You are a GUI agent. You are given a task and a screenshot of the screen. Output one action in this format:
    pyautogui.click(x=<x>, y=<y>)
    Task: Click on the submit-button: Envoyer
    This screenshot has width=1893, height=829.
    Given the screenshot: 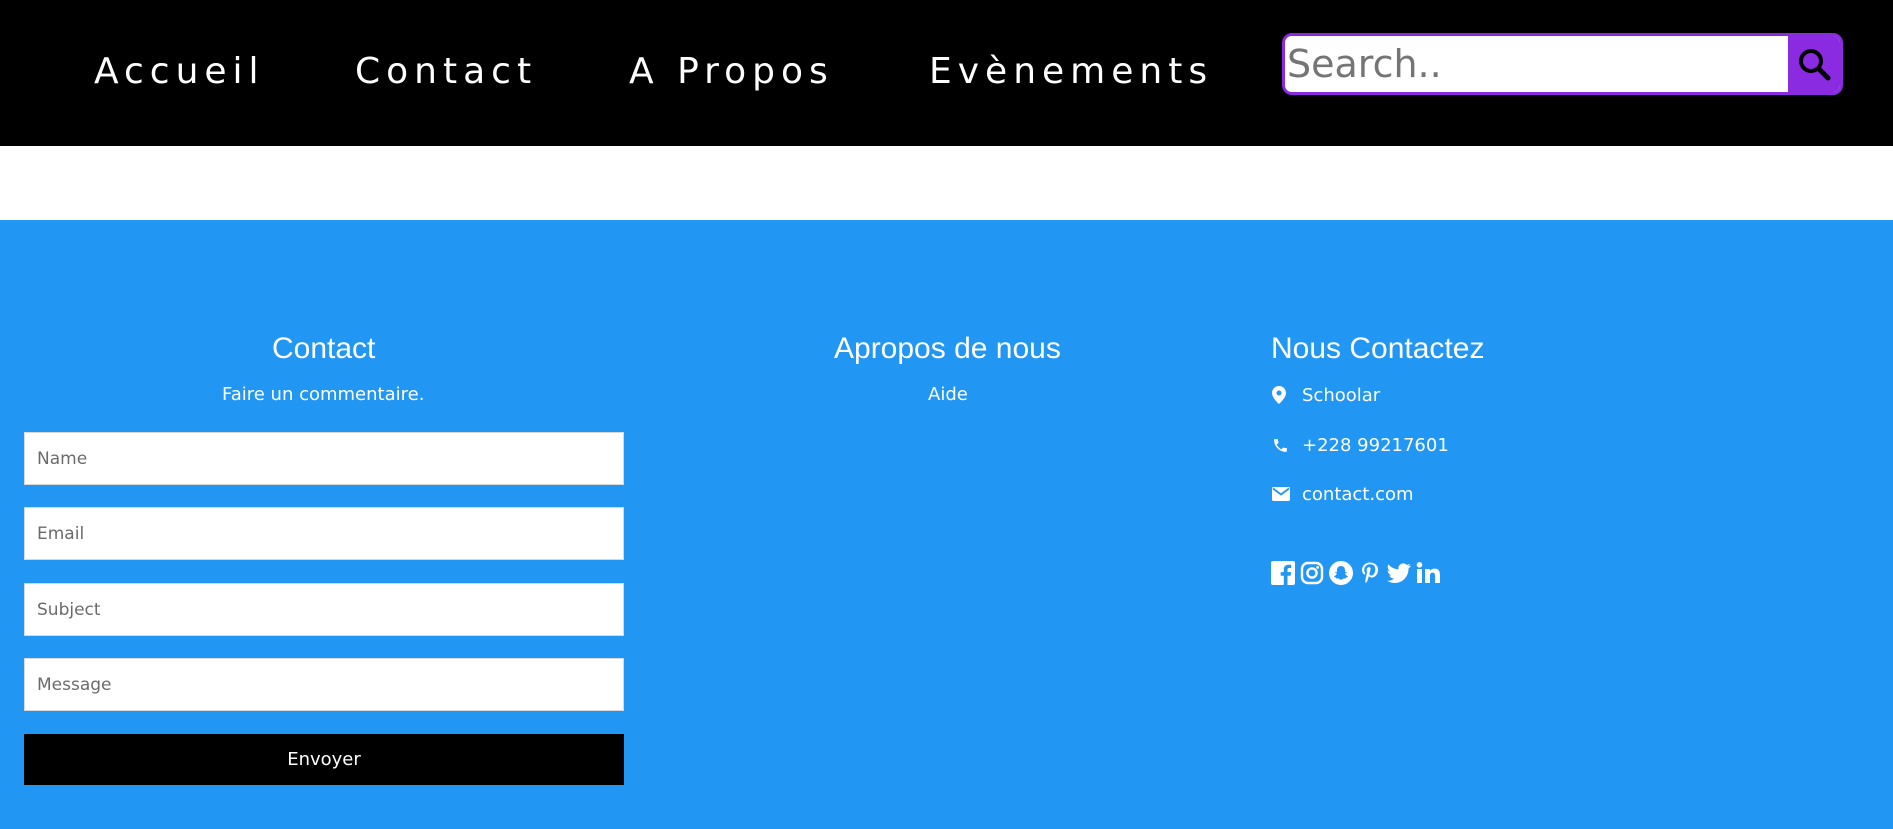 What is the action you would take?
    pyautogui.click(x=324, y=759)
    